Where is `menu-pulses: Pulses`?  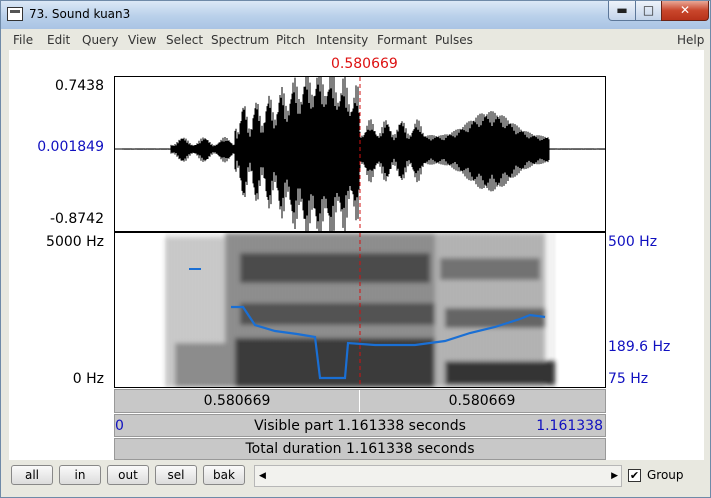 menu-pulses: Pulses is located at coordinates (454, 40).